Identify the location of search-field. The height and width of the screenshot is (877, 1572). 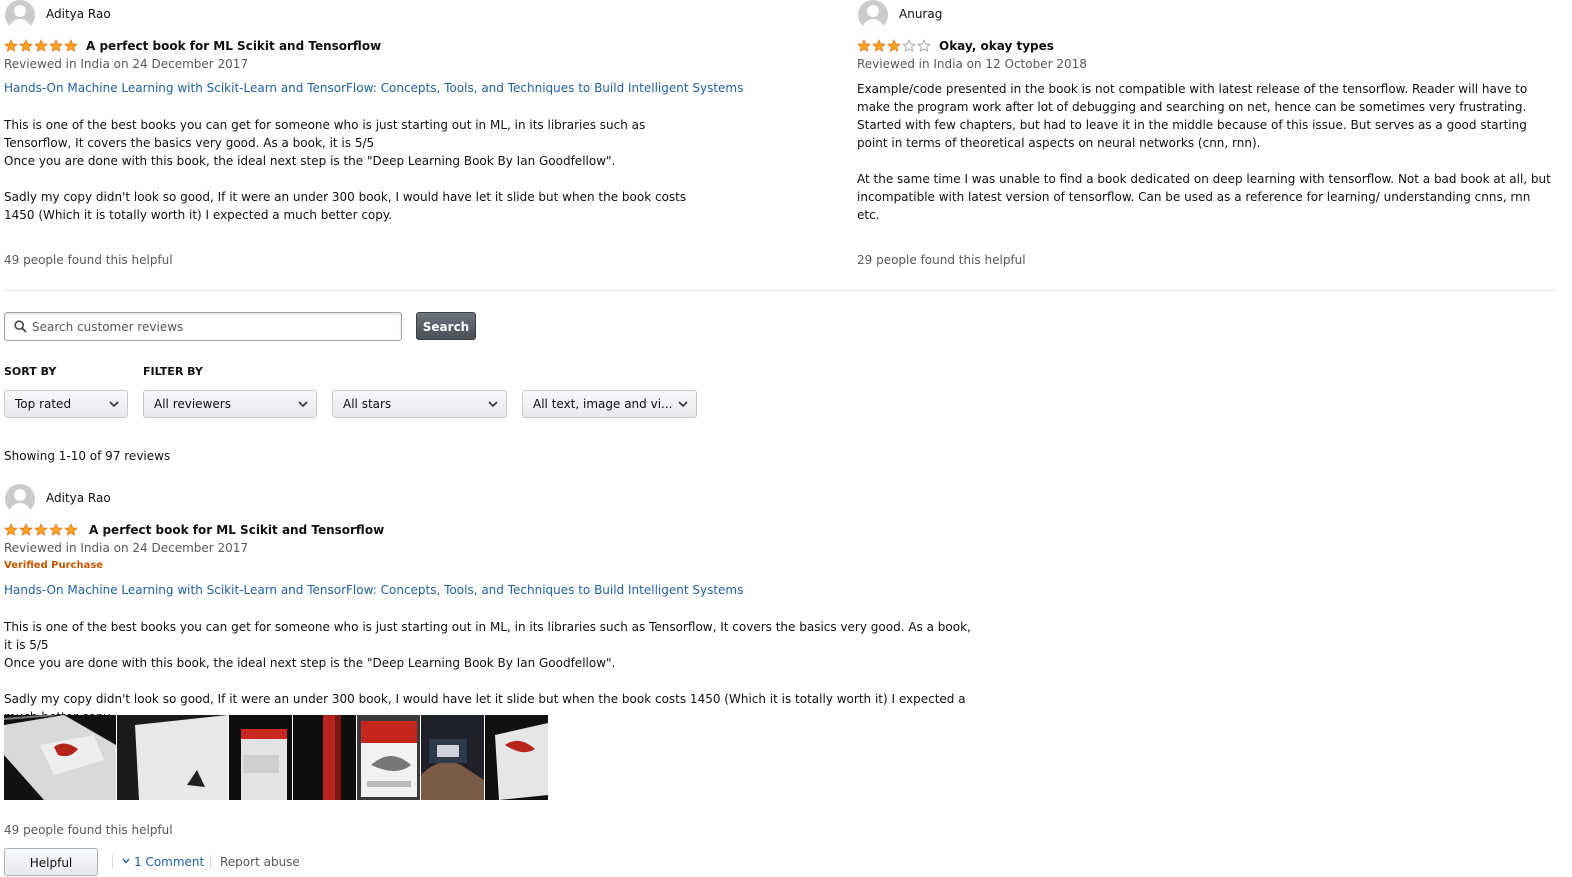
(203, 326).